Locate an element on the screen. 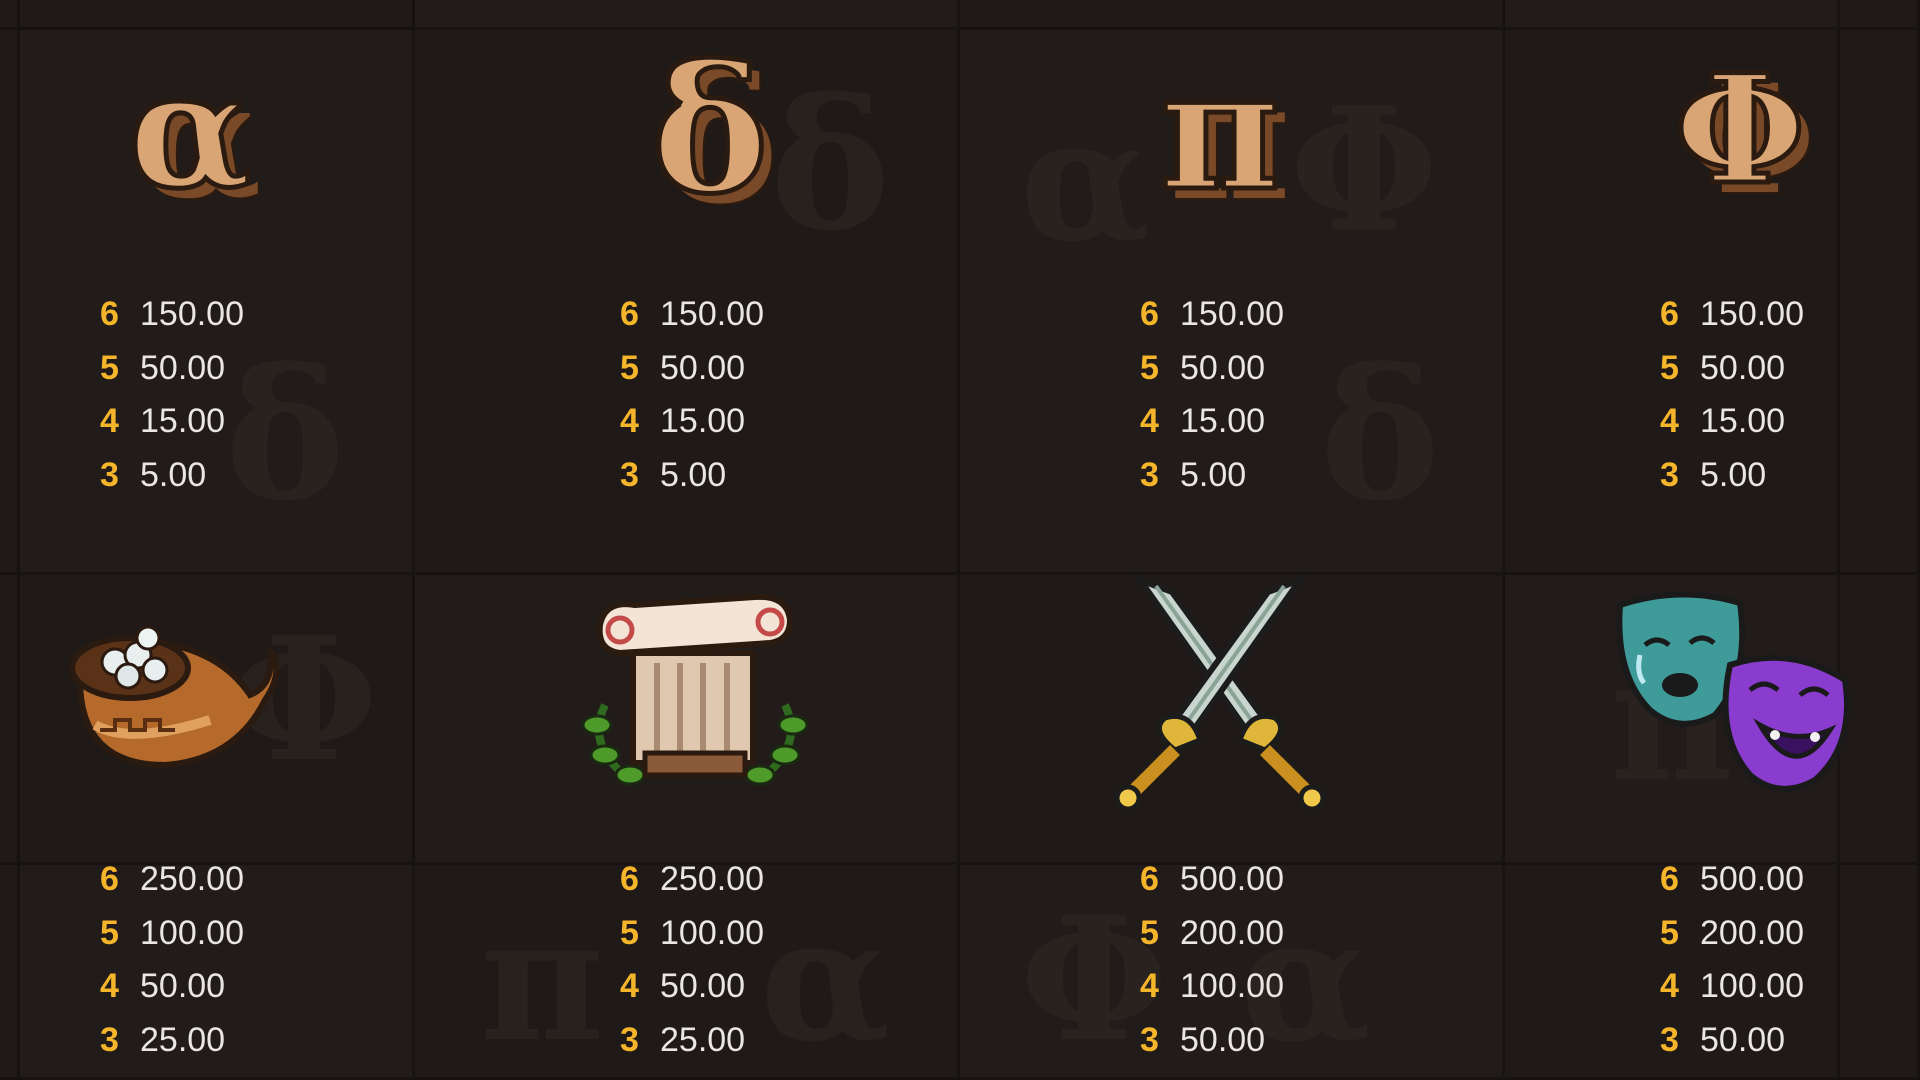 This screenshot has height=1080, width=1920. theater-masks-icon is located at coordinates (1735, 695).